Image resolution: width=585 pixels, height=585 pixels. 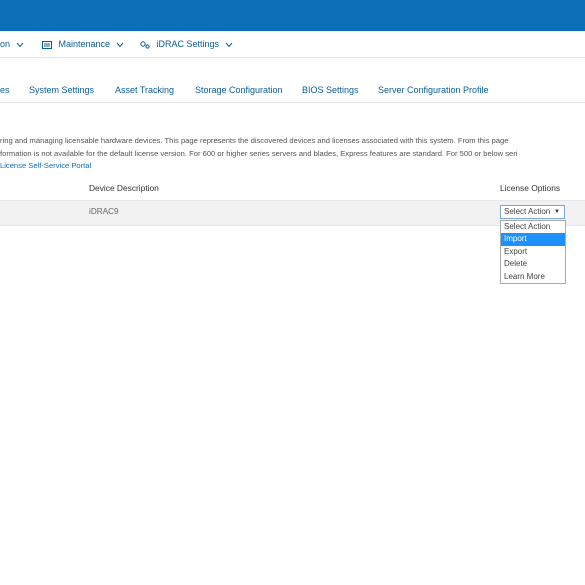 I want to click on option-learn-more: Learn More, so click(x=533, y=277).